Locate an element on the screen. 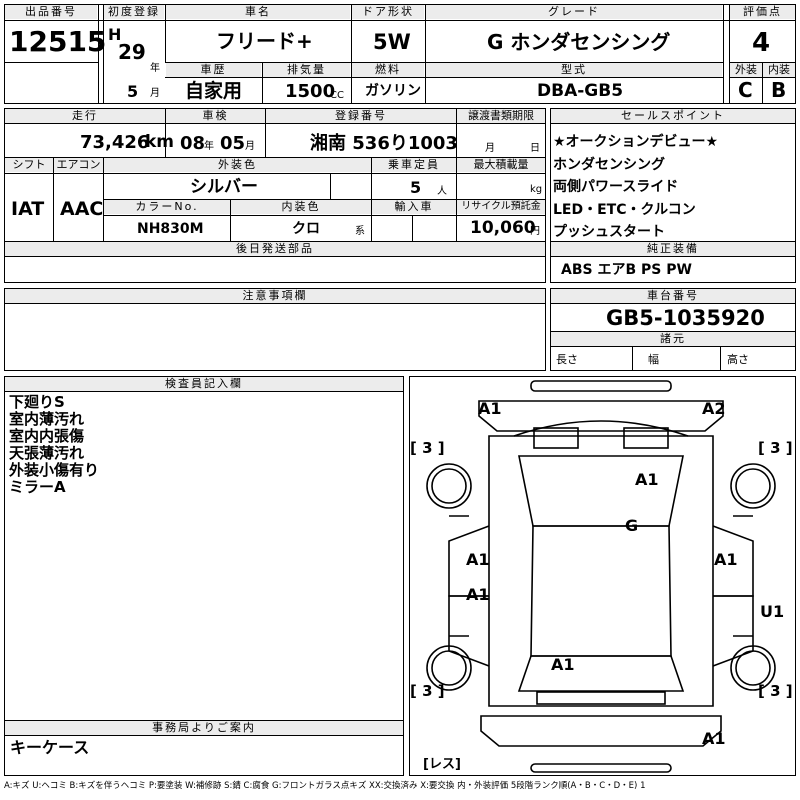 This screenshot has width=800, height=800. yen-unit: 円 is located at coordinates (535, 231).